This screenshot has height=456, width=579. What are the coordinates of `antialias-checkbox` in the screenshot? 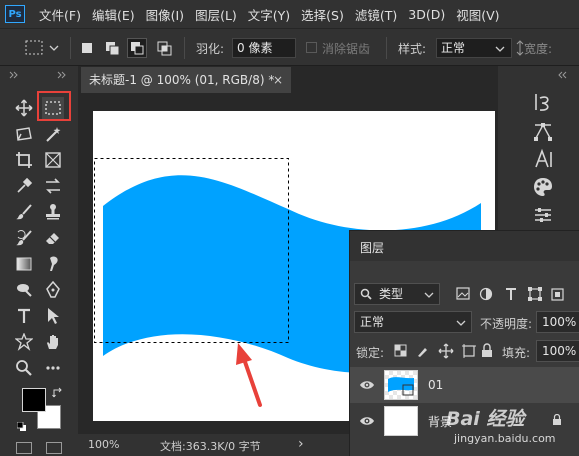 It's located at (311, 47).